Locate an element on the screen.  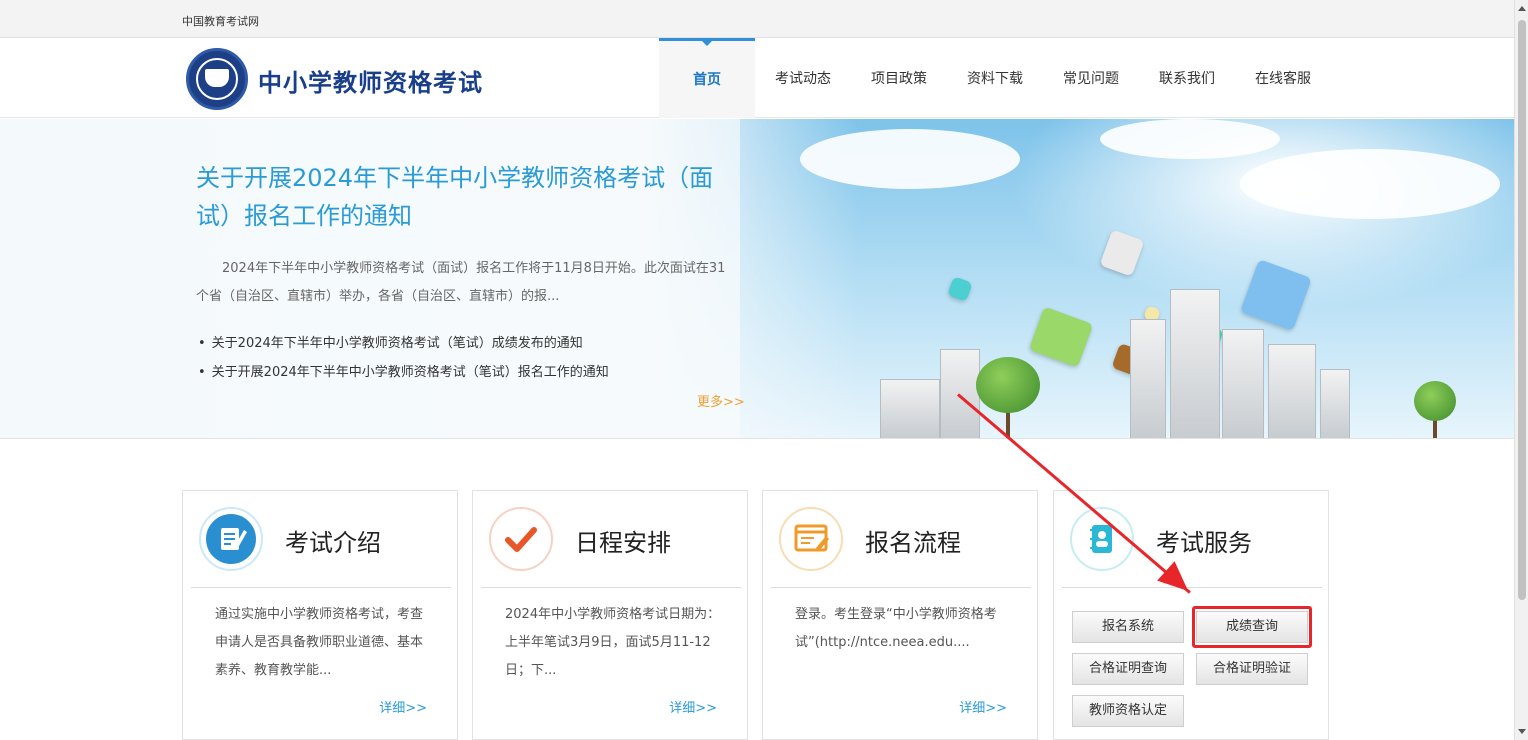
nav-online-service: 在线客服 is located at coordinates (1283, 78).